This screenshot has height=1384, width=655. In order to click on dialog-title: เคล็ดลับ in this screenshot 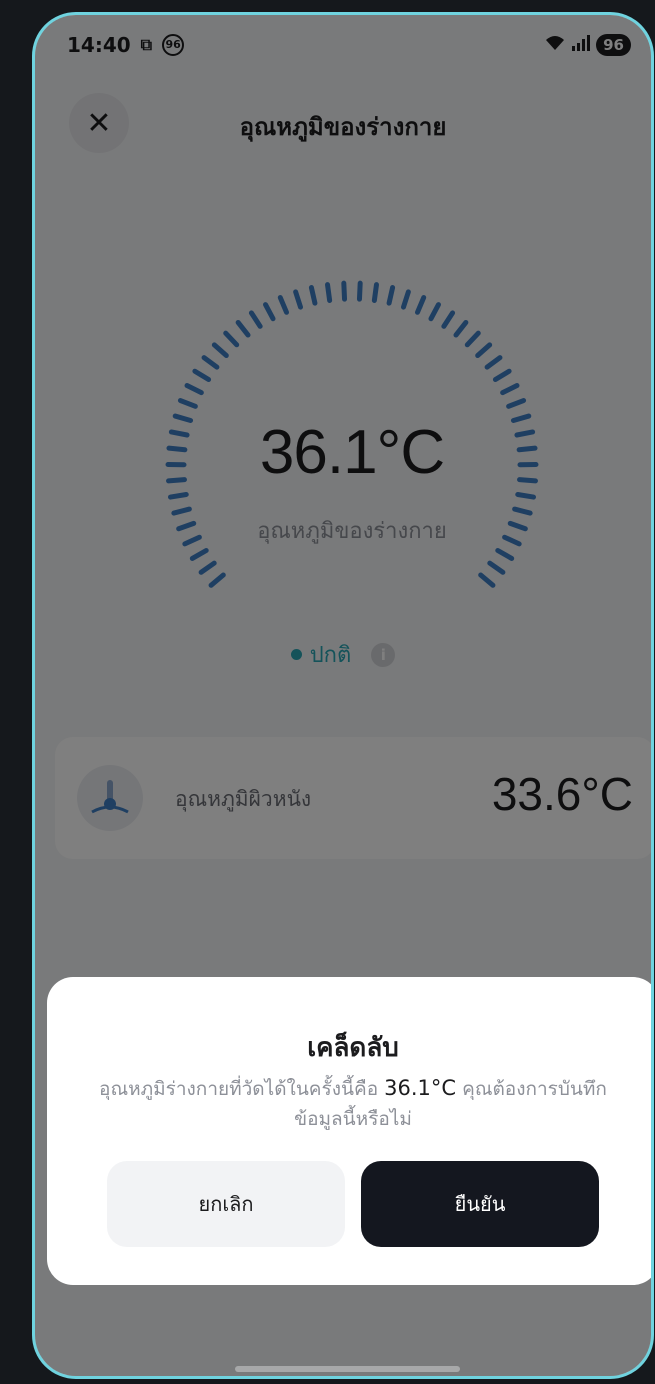, I will do `click(353, 1048)`.